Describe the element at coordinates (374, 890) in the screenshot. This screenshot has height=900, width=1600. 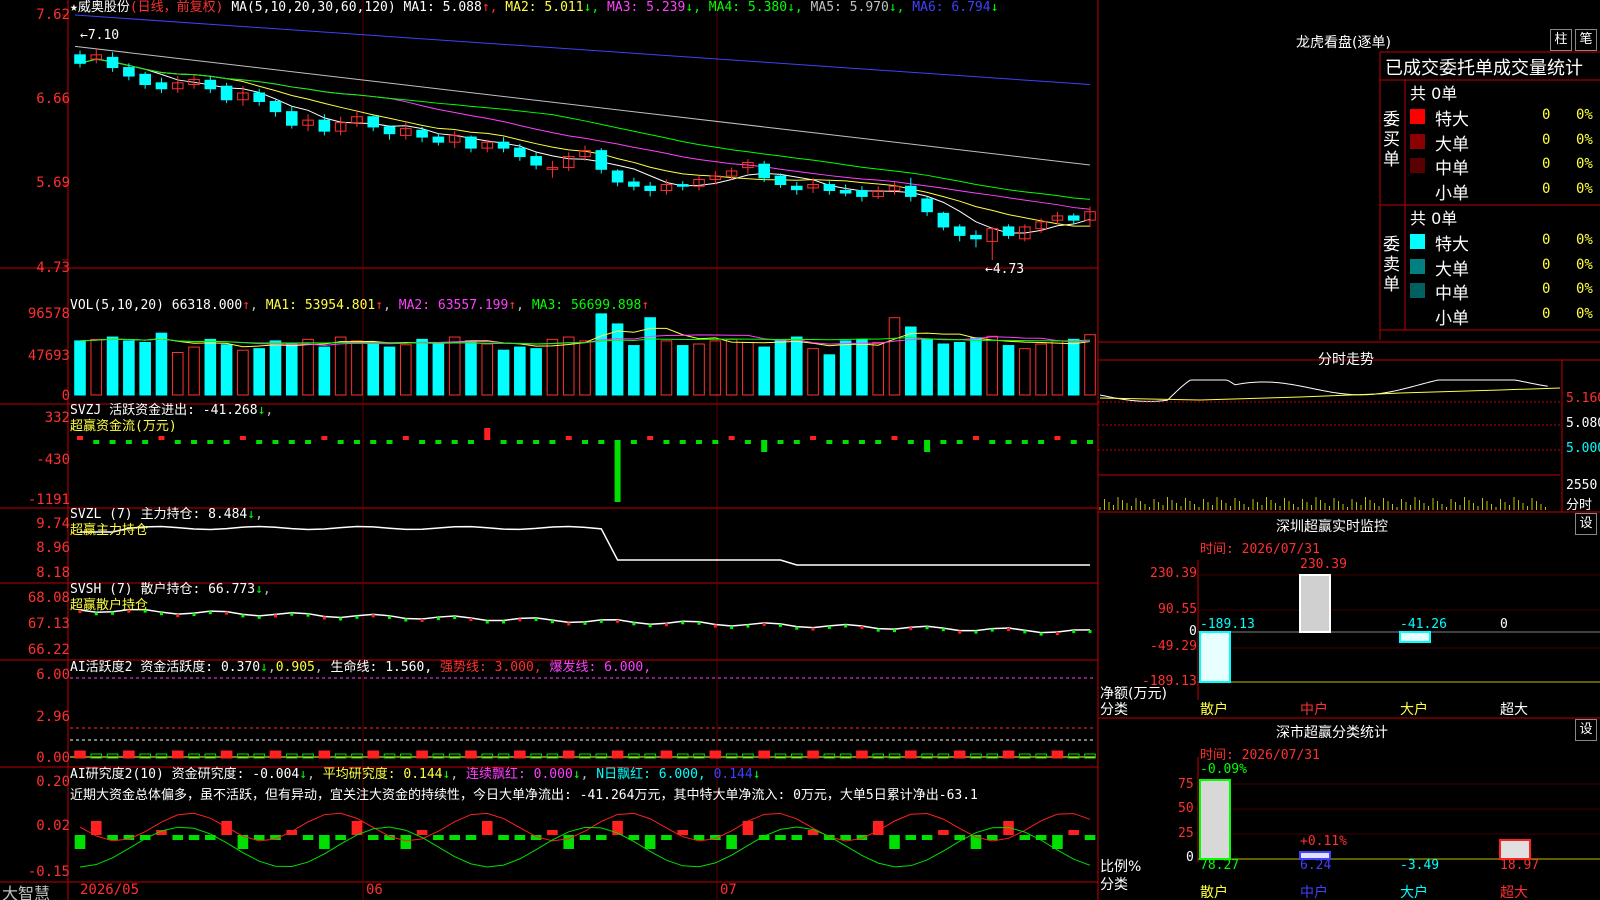
I see `date-label-1: 06` at that location.